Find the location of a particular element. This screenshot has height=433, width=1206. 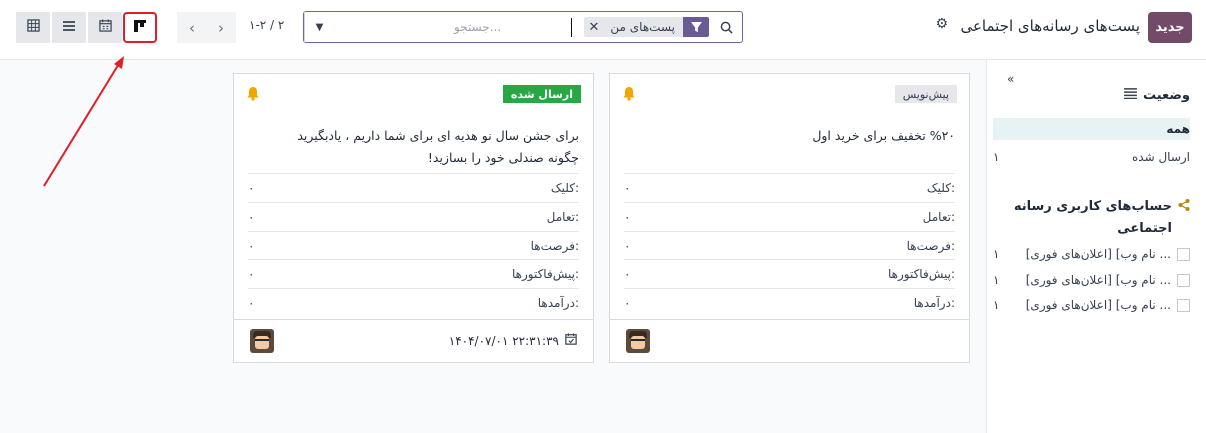

card-footer: ۱۴۰۴/۰۷/۰۱ ۲۲:۳۱:۳۹ is located at coordinates (413, 340).